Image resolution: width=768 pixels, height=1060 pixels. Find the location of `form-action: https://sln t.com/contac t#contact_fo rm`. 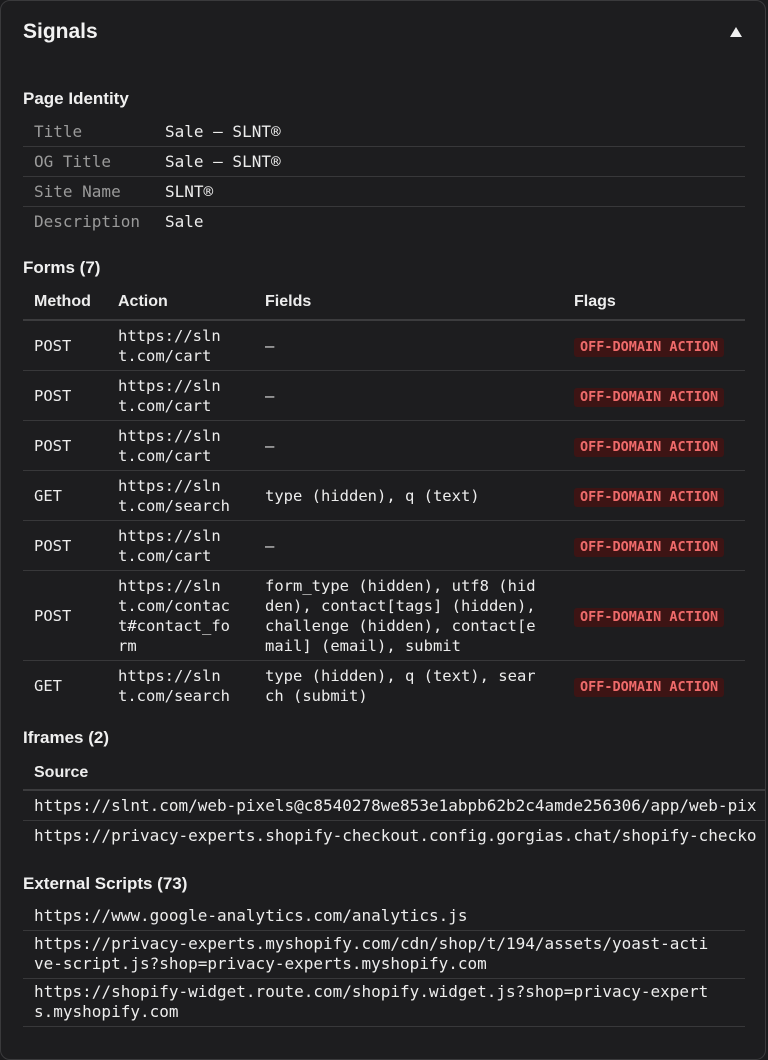

form-action: https://sln t.com/contac t#contact_fo rm is located at coordinates (174, 616).